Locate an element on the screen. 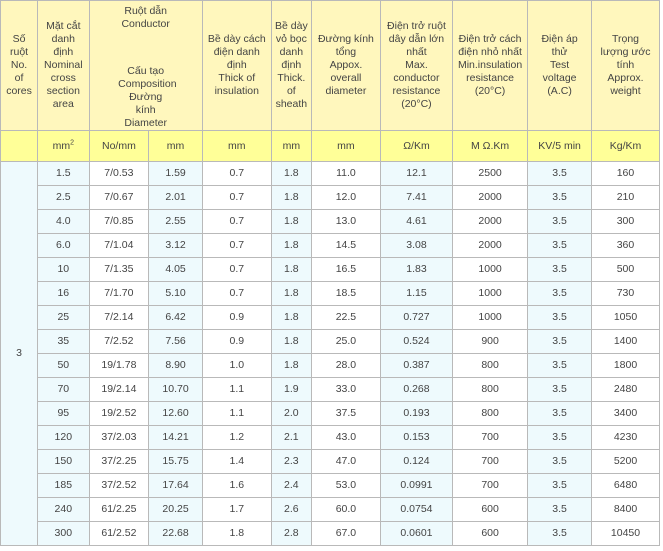 The image size is (663, 551). cell-weight: 2480 is located at coordinates (625, 389).